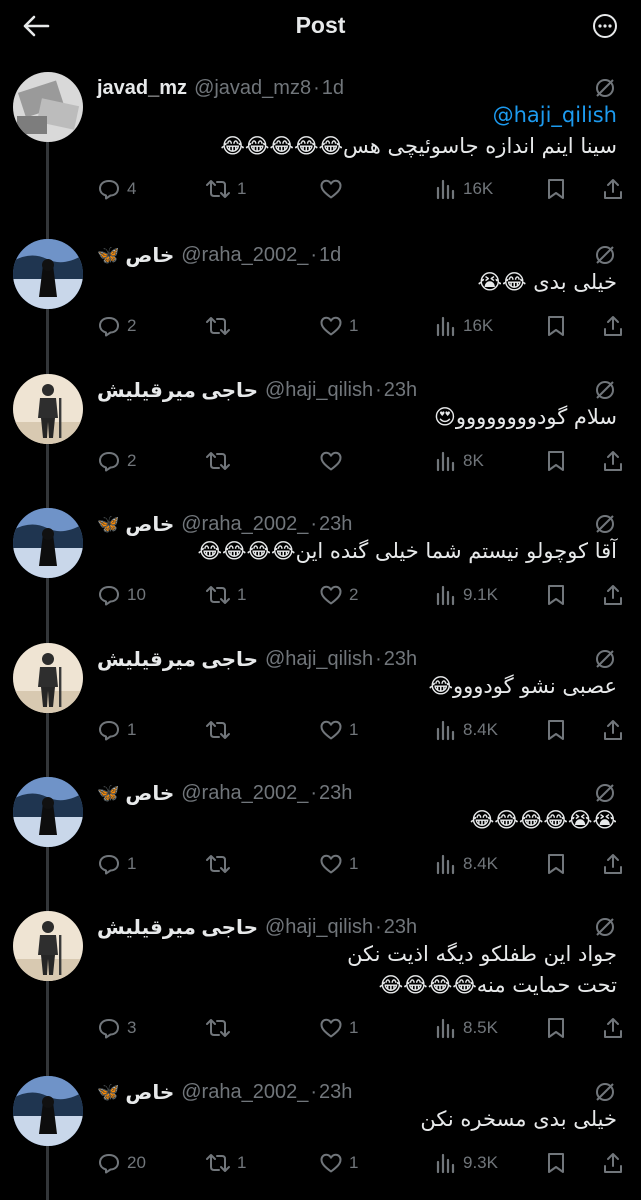 The width and height of the screenshot is (641, 1200). Describe the element at coordinates (116, 189) in the screenshot. I see `reply-button: 4` at that location.